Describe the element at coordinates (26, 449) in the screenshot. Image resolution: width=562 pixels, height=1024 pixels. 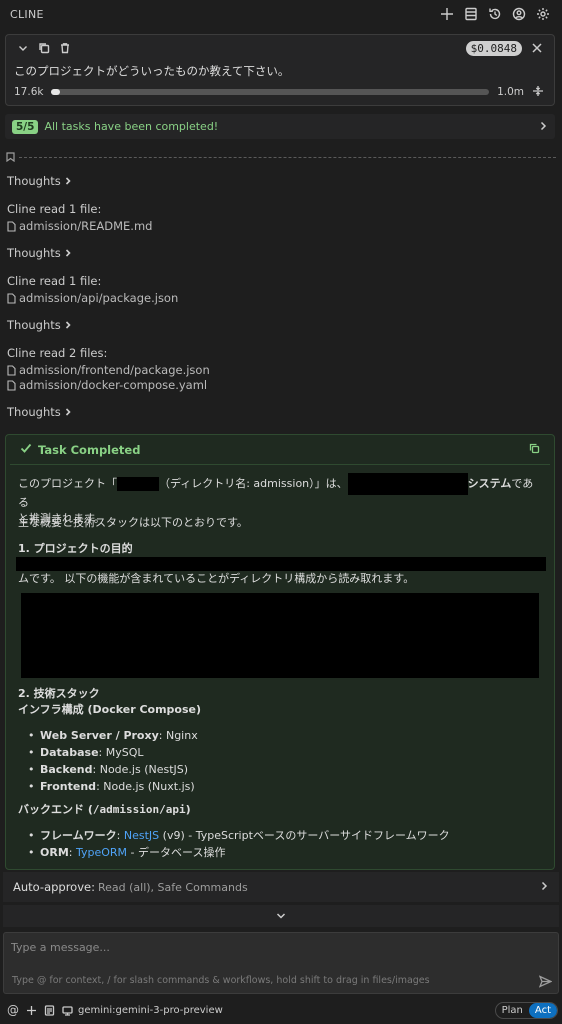
I see `checkmark-icon` at that location.